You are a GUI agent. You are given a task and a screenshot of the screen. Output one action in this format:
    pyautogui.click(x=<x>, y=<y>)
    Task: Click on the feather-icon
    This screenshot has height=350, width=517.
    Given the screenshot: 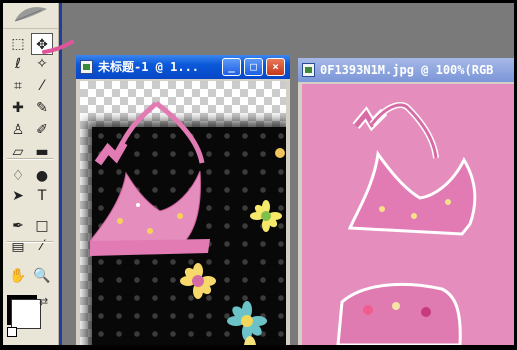 What is the action you would take?
    pyautogui.click(x=30, y=14)
    